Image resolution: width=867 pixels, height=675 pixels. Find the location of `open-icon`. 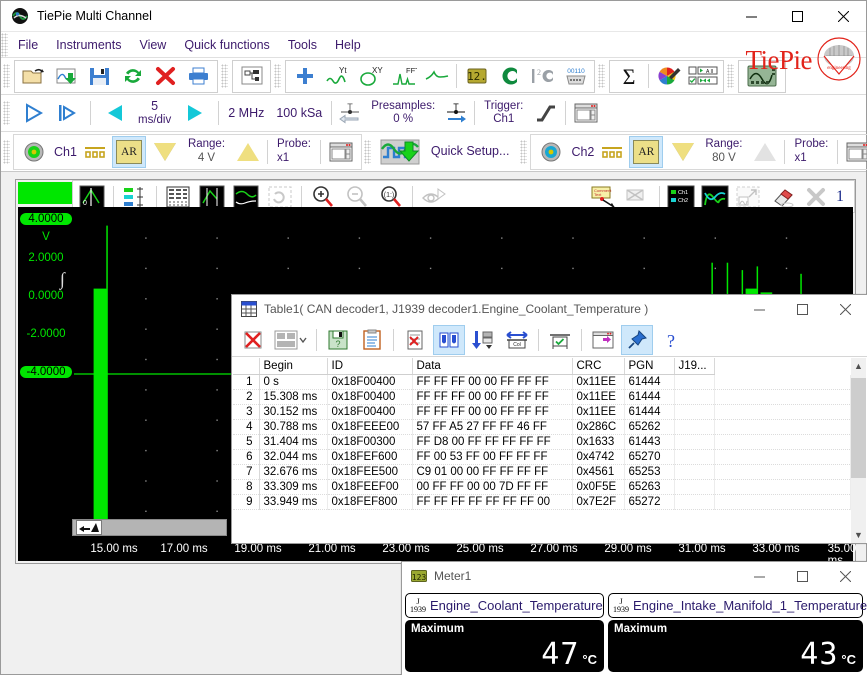

open-icon is located at coordinates (33, 76).